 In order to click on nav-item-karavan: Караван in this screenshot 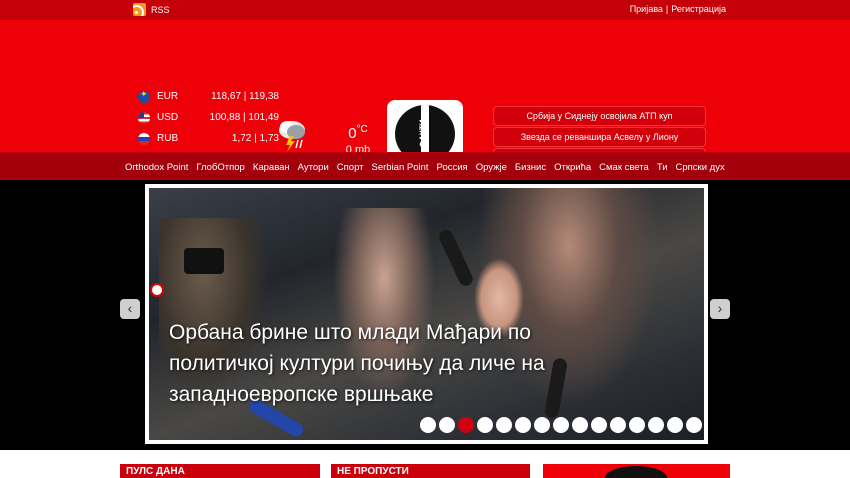, I will do `click(271, 167)`.